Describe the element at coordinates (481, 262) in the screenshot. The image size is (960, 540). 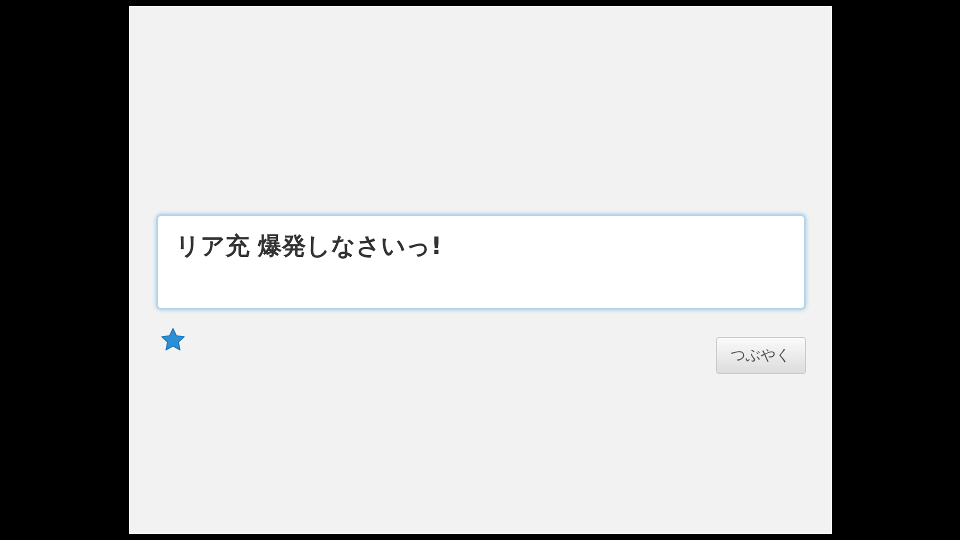
I see `text-input-field: リア充 爆発しなさいっ!` at that location.